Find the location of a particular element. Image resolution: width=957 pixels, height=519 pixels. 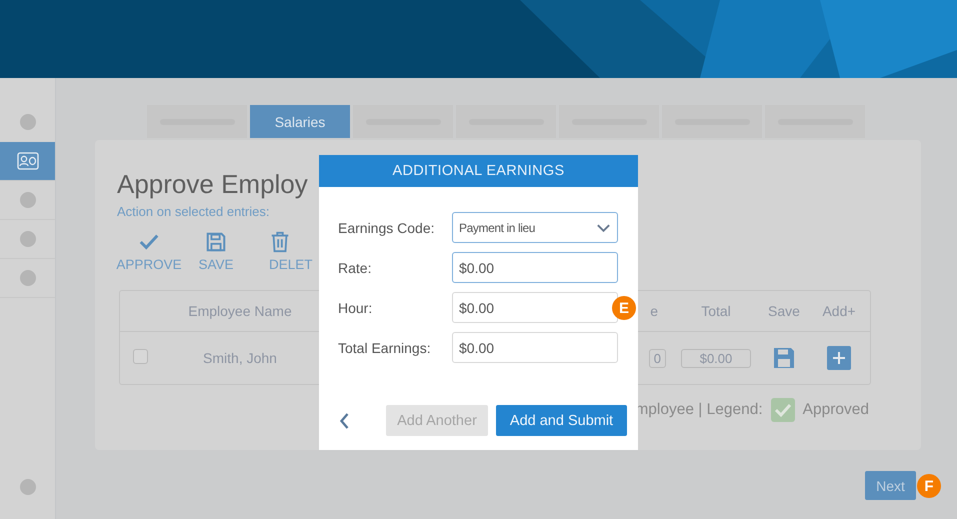

back-icon is located at coordinates (344, 421).